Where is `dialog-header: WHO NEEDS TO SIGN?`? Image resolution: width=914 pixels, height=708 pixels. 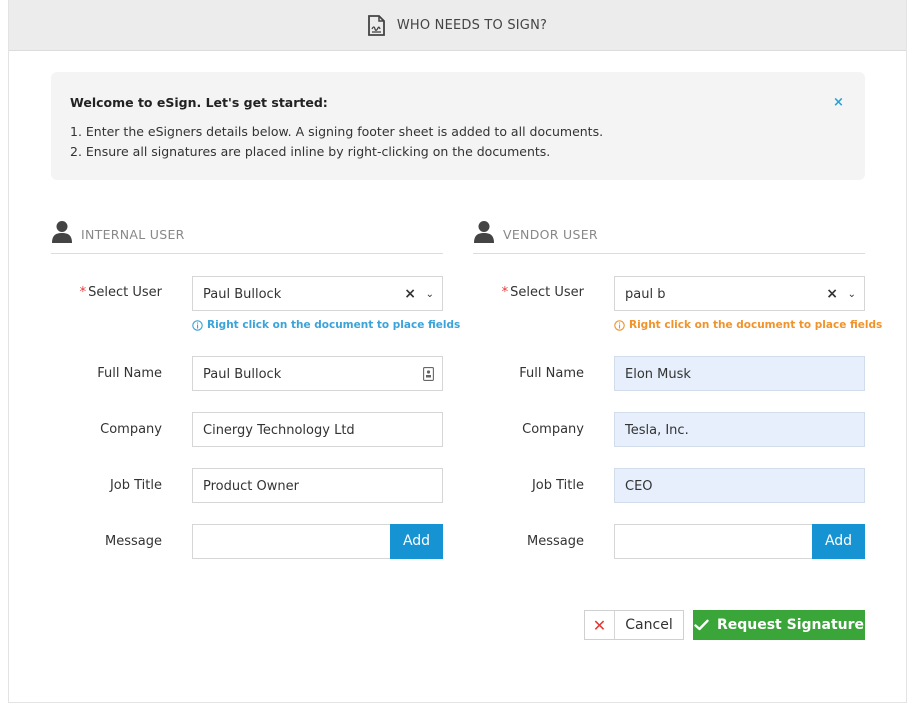 dialog-header: WHO NEEDS TO SIGN? is located at coordinates (457, 25).